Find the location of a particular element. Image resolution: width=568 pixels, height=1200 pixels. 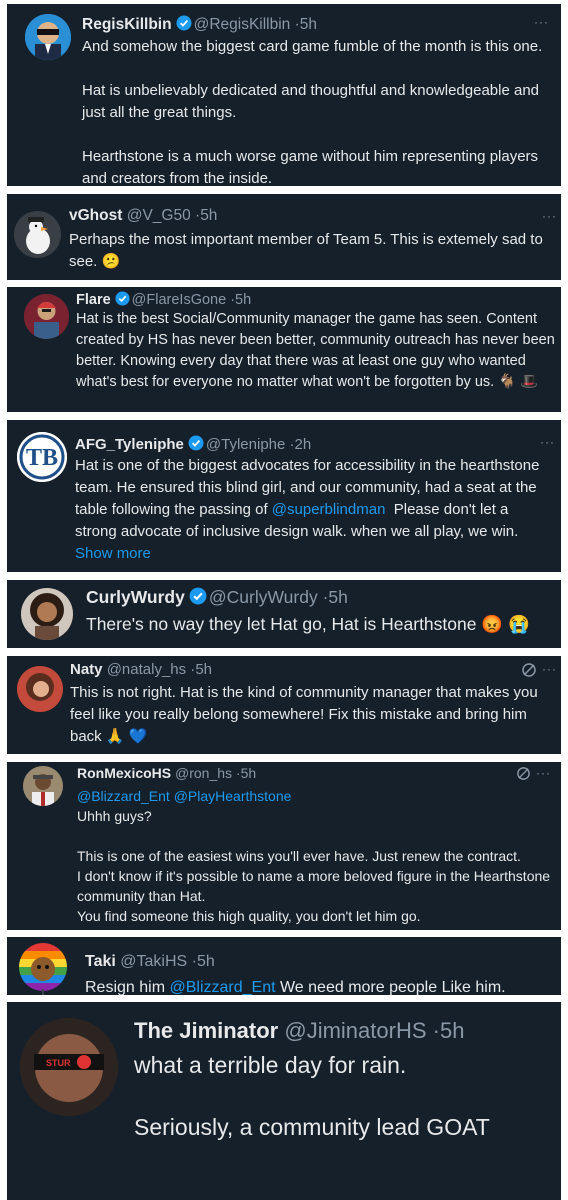

author-handle: @TakiHS is located at coordinates (153, 961).